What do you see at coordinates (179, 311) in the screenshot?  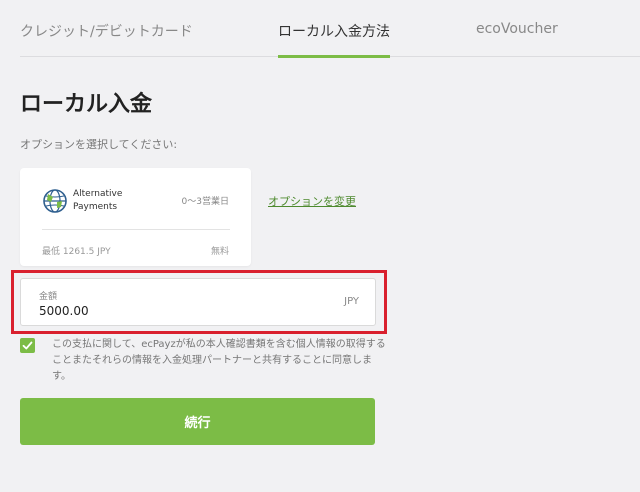 I see `amount-input` at bounding box center [179, 311].